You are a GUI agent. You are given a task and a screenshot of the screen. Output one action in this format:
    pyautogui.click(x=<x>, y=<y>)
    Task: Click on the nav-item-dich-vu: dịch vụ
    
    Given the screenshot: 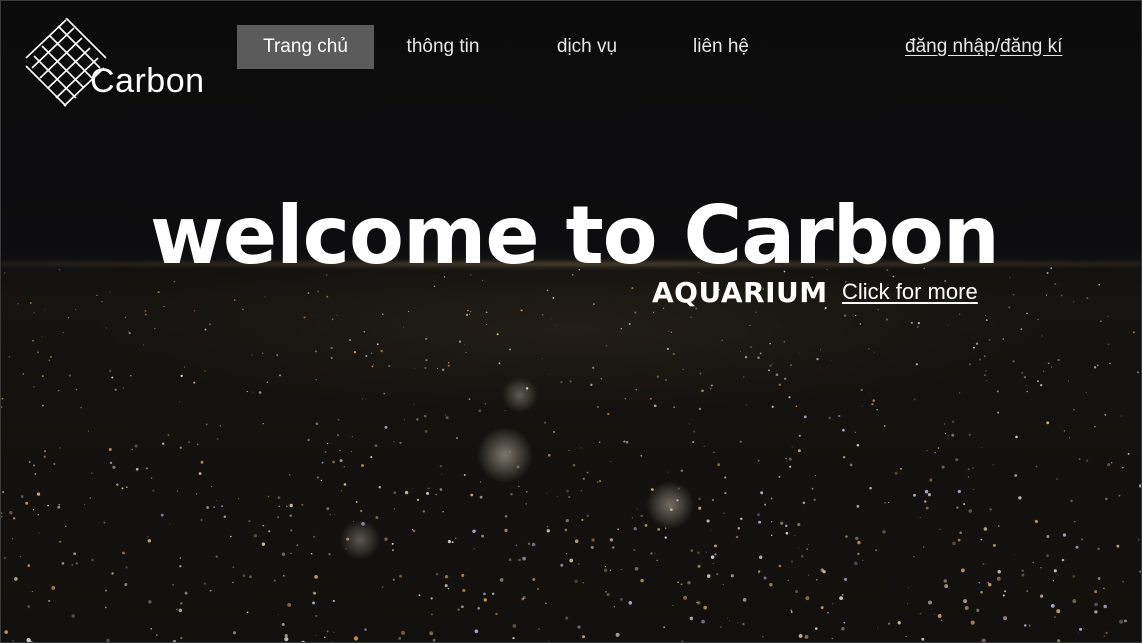 What is the action you would take?
    pyautogui.click(x=587, y=47)
    